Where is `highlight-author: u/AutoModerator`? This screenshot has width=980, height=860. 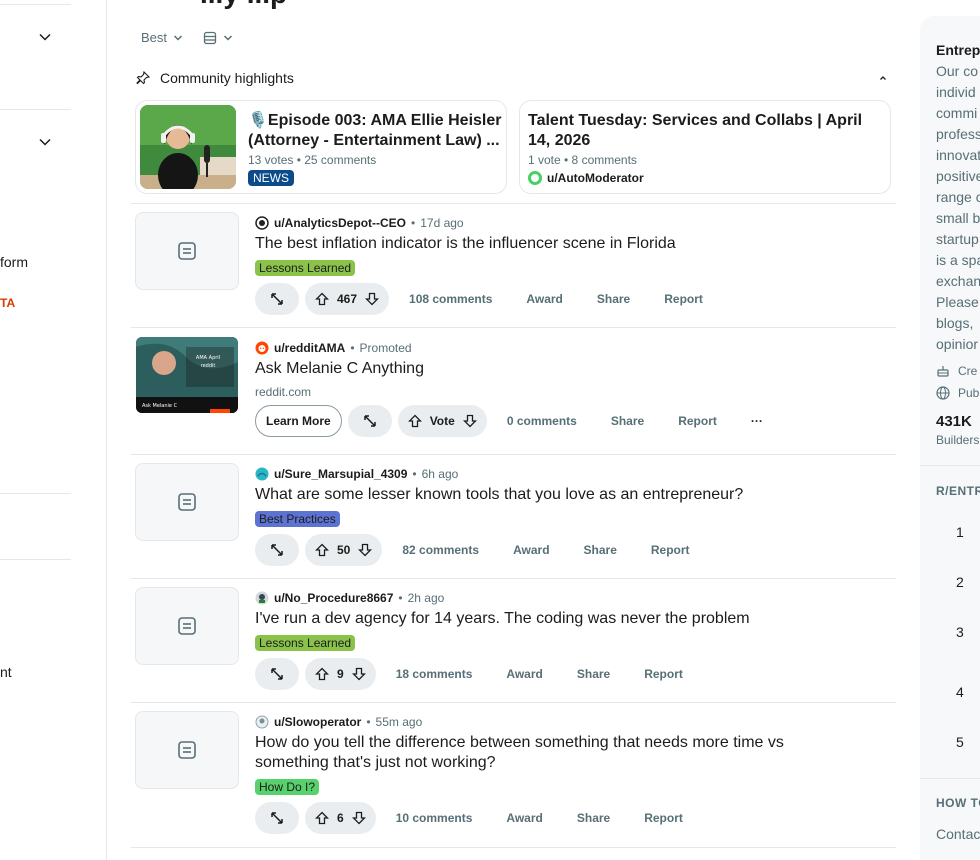 highlight-author: u/AutoModerator is located at coordinates (705, 178).